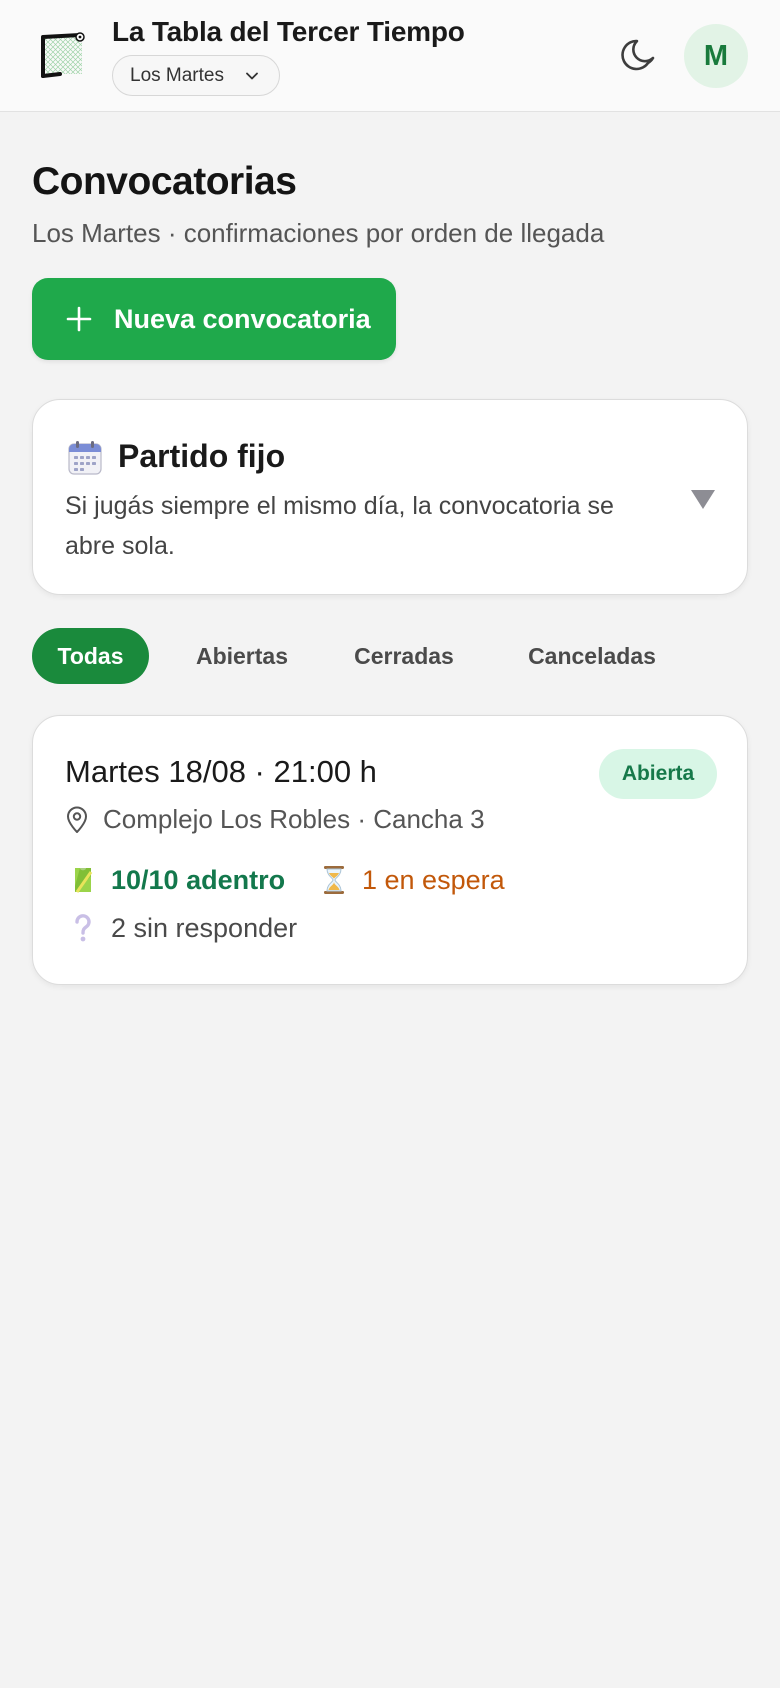  I want to click on event-location-text: Complejo Los Robles · Cancha 3, so click(294, 819).